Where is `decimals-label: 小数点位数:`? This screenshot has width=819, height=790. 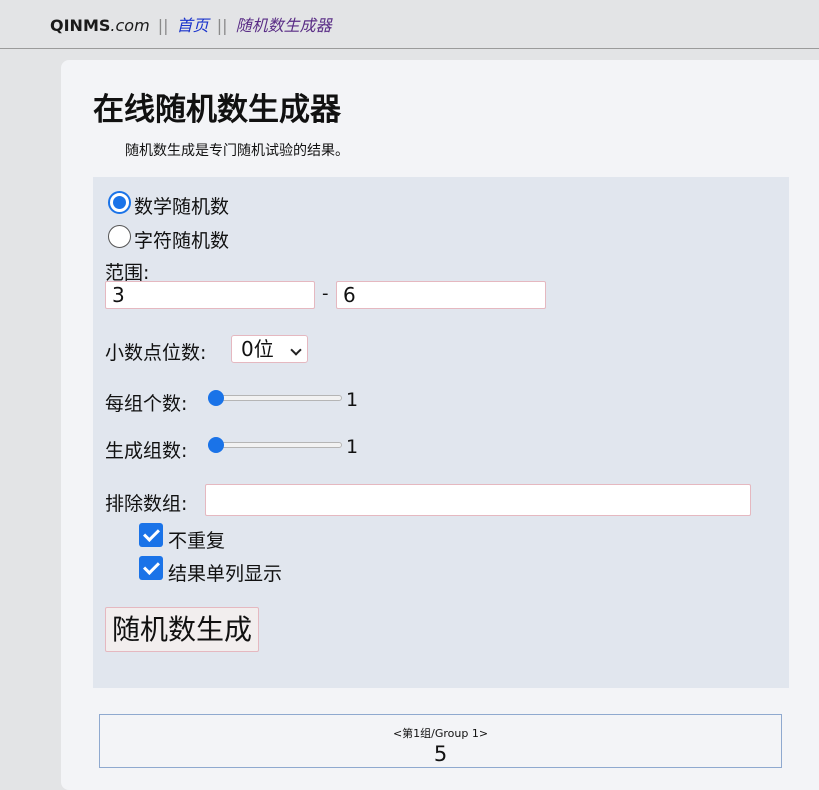
decimals-label: 小数点位数: is located at coordinates (156, 353).